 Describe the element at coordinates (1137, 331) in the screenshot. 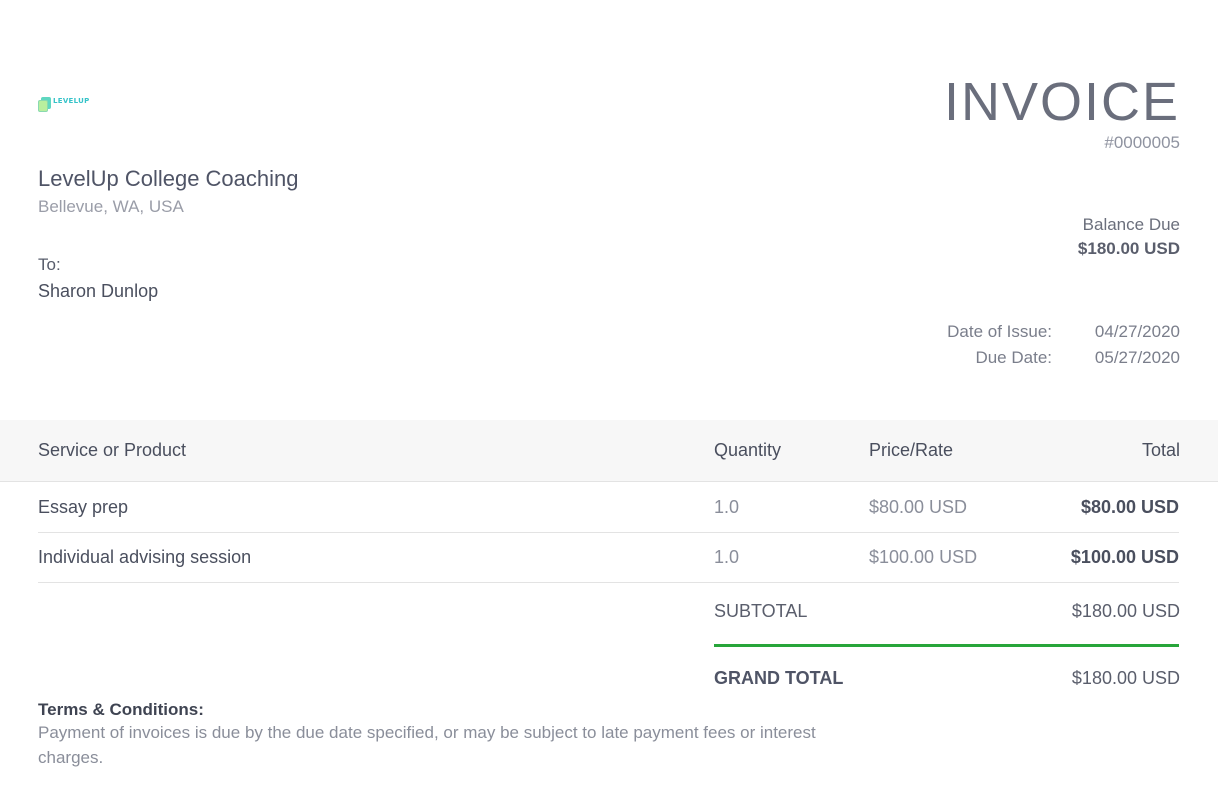

I see `issue-date-value: 04/27/2020` at that location.